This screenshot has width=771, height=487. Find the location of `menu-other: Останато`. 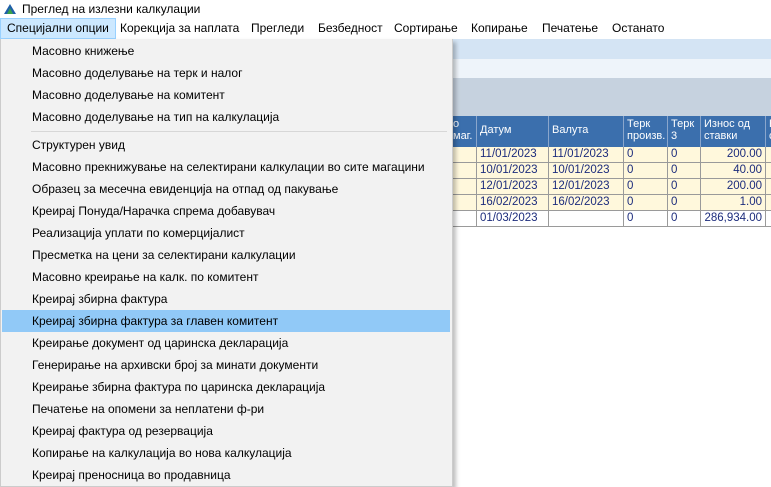

menu-other: Останато is located at coordinates (638, 28).